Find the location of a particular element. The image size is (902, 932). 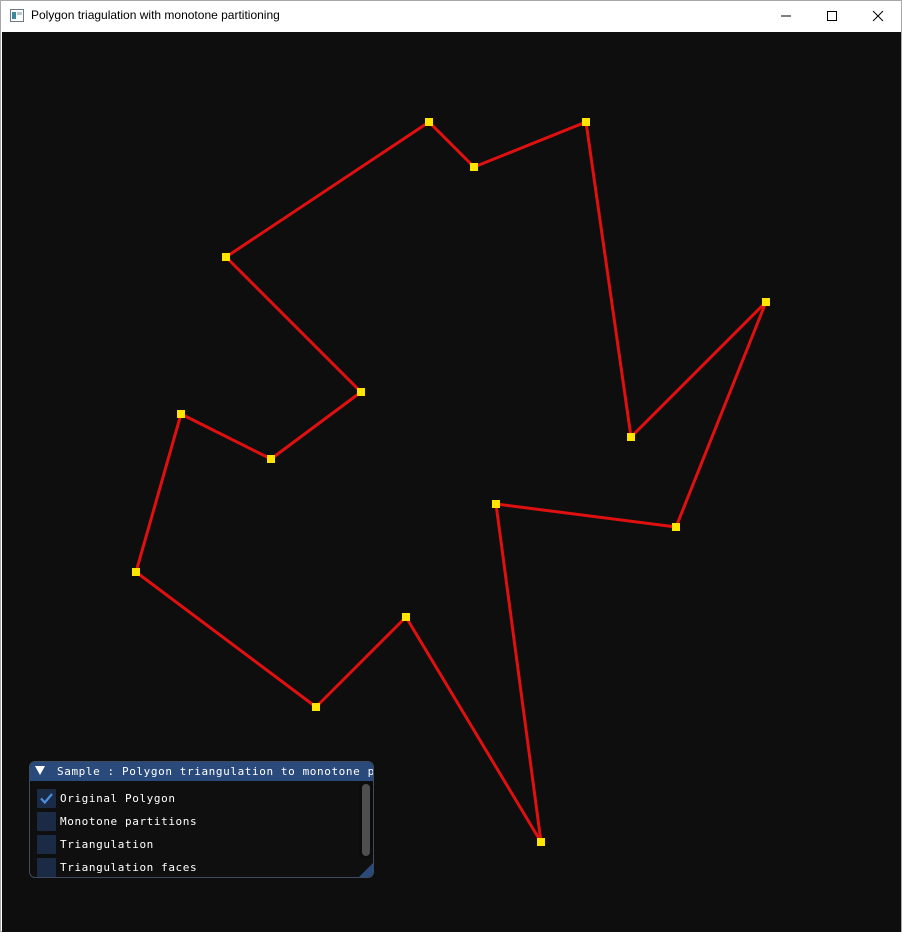

option-triangulation: Triangulation is located at coordinates (95, 844).